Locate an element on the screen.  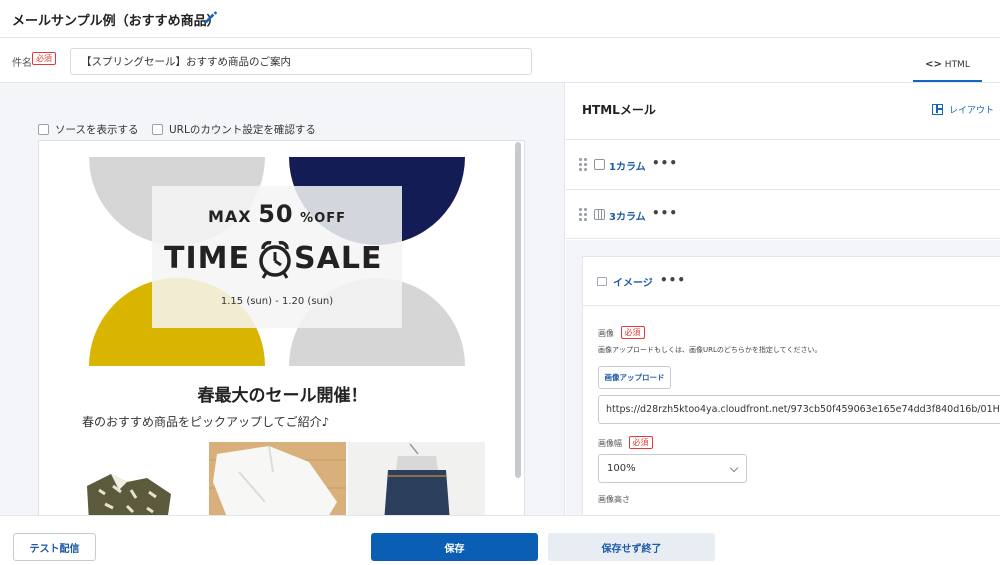
width-label-text: 画像幅 is located at coordinates (610, 443).